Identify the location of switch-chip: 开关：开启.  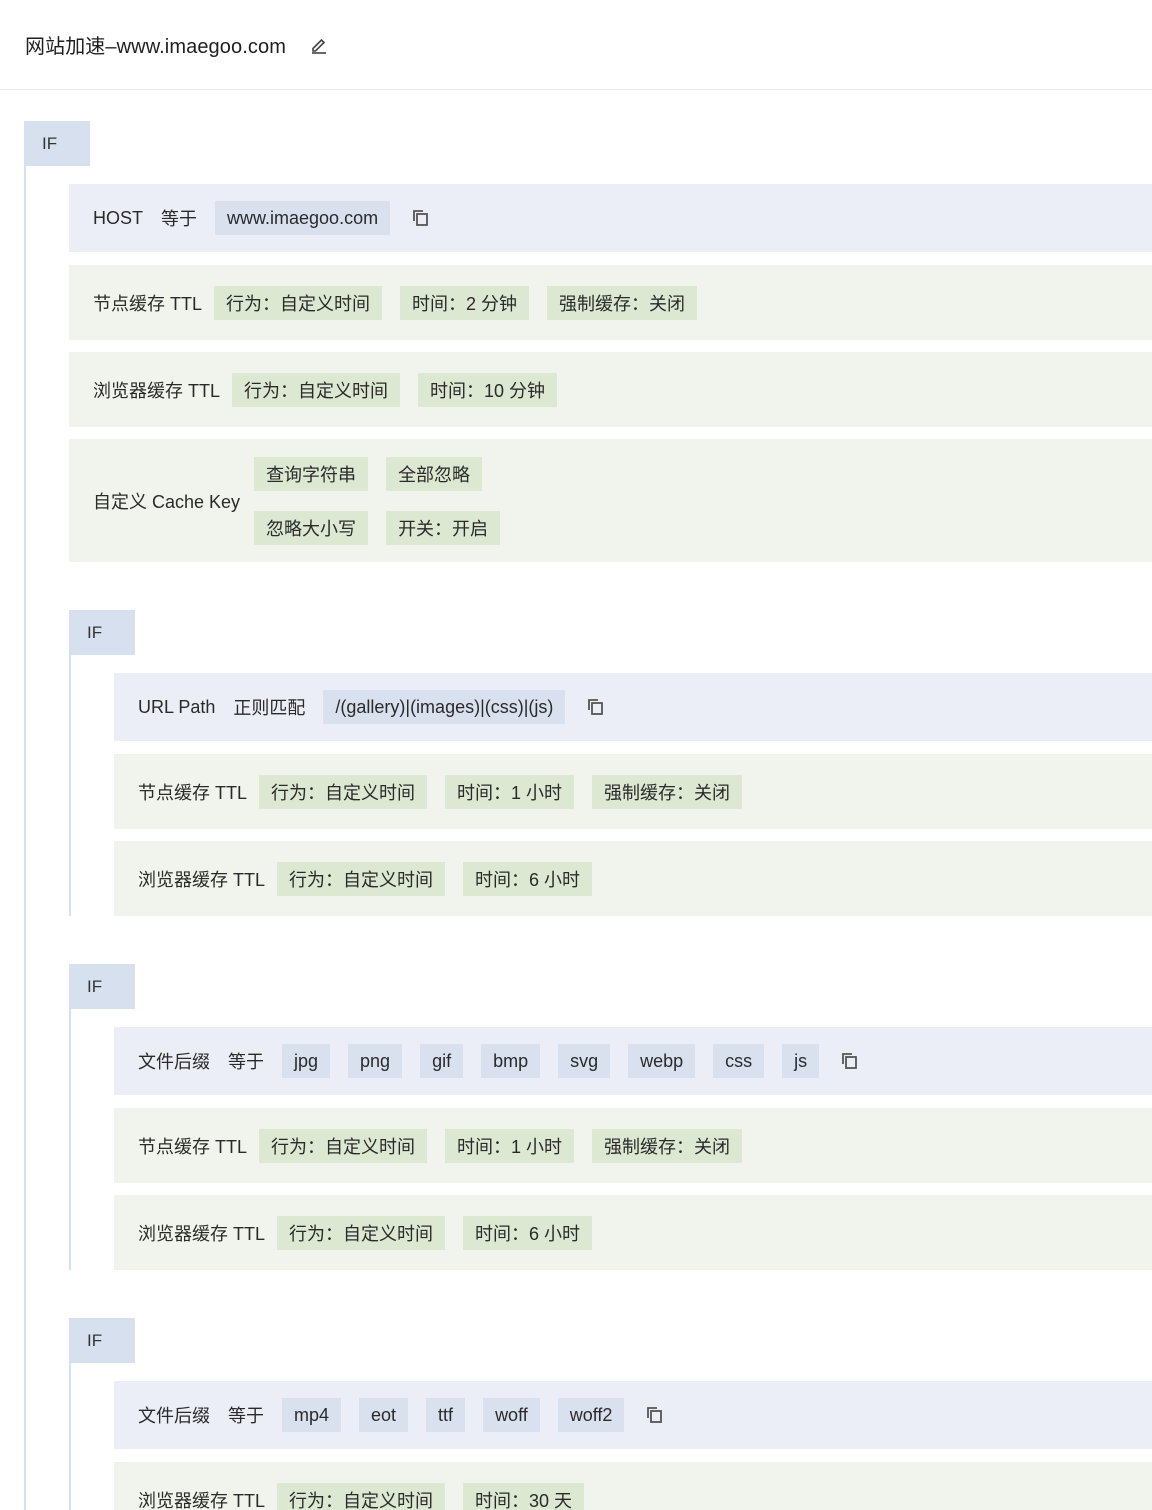
(443, 527).